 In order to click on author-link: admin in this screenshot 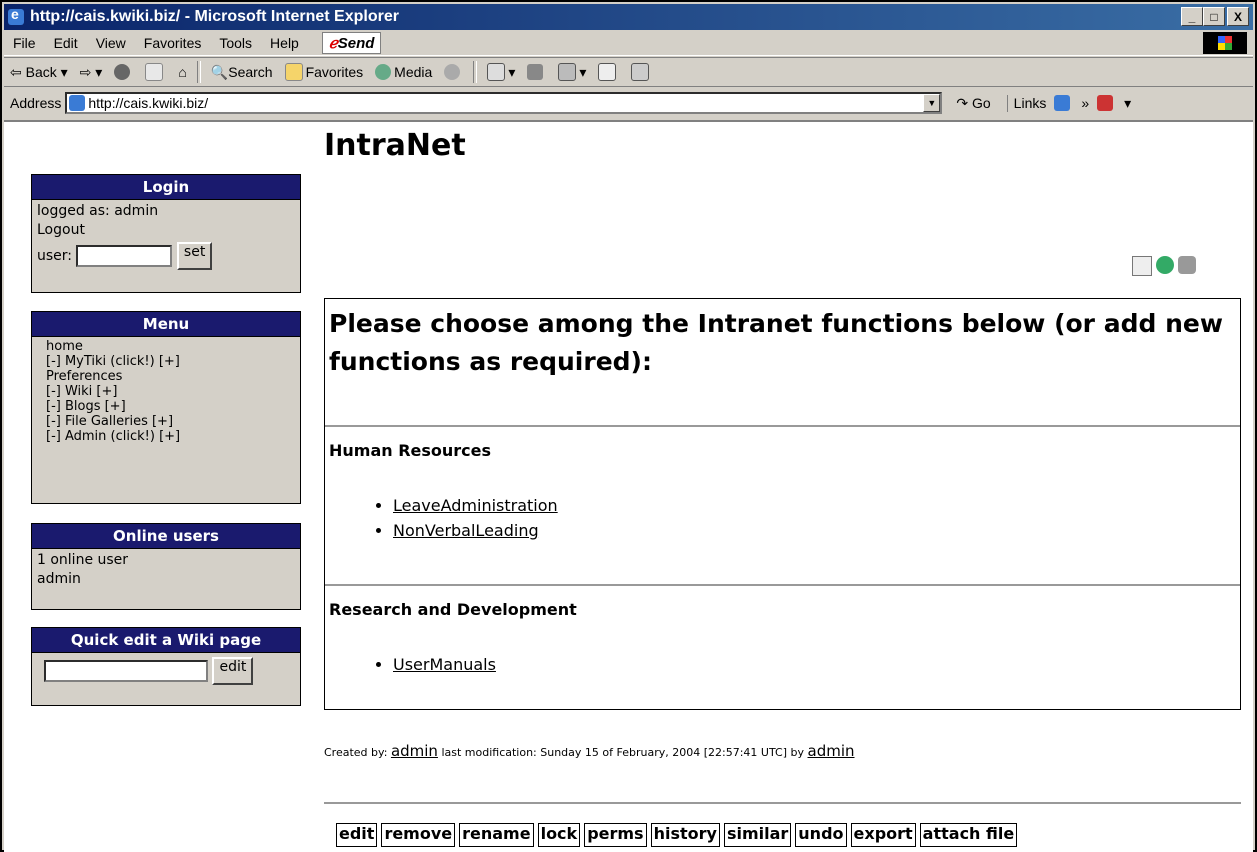, I will do `click(414, 751)`.